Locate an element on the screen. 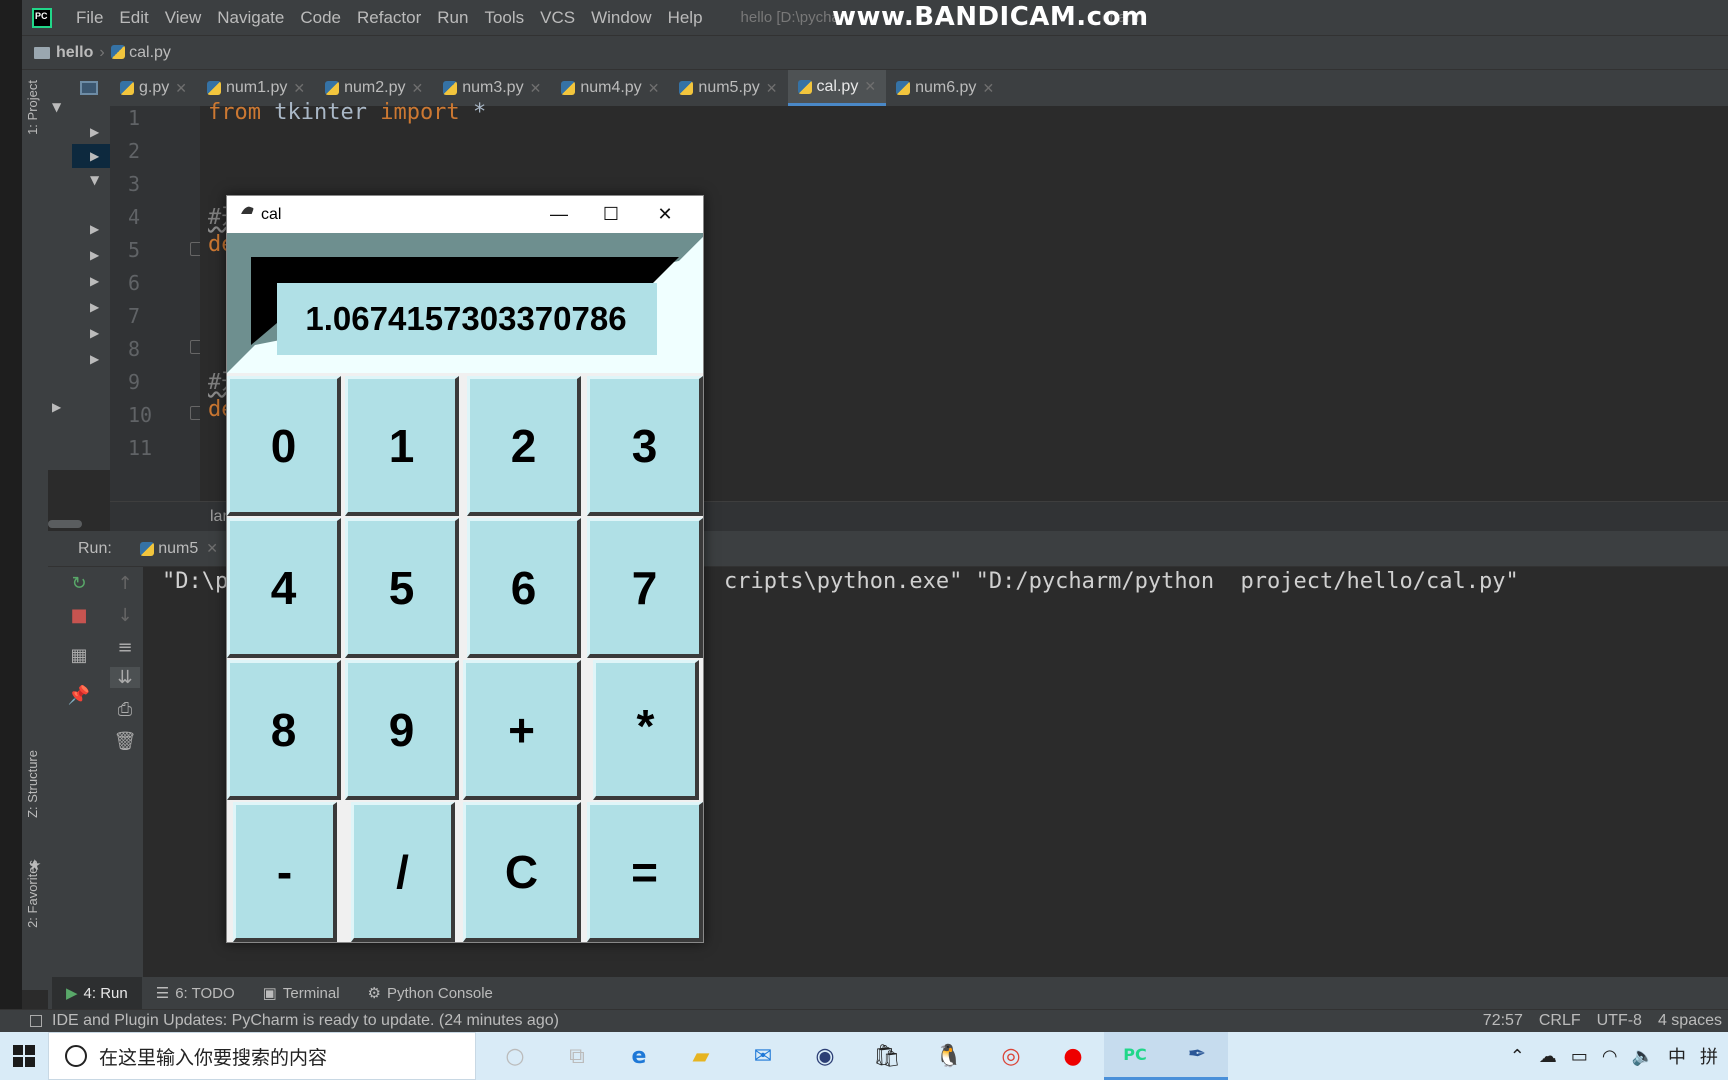 The height and width of the screenshot is (1080, 1728). line-separator: CRLF is located at coordinates (1560, 1021).